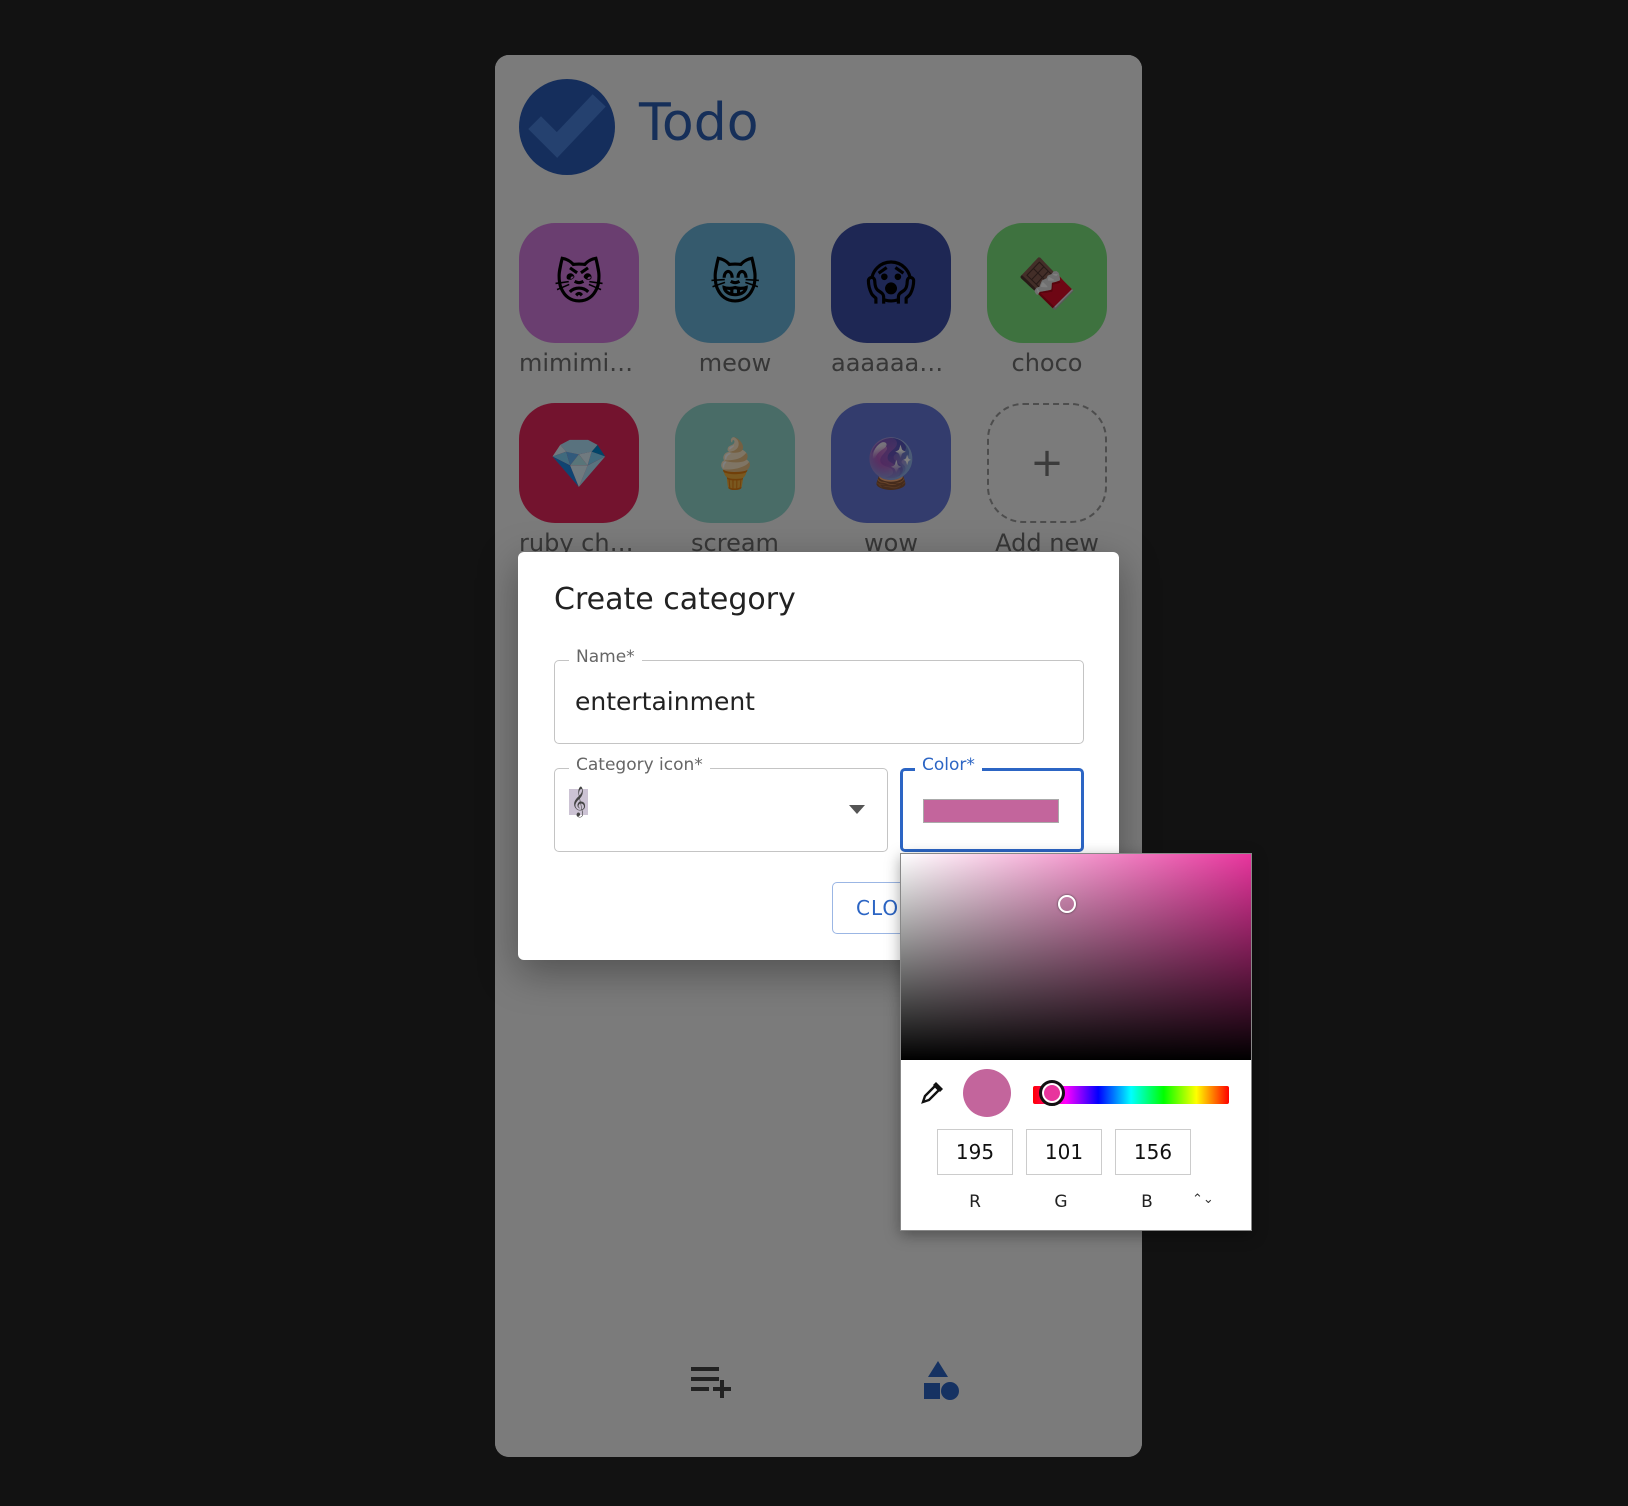 Image resolution: width=1628 pixels, height=1506 pixels. What do you see at coordinates (857, 809) in the screenshot?
I see `dropdown-arrow-icon` at bounding box center [857, 809].